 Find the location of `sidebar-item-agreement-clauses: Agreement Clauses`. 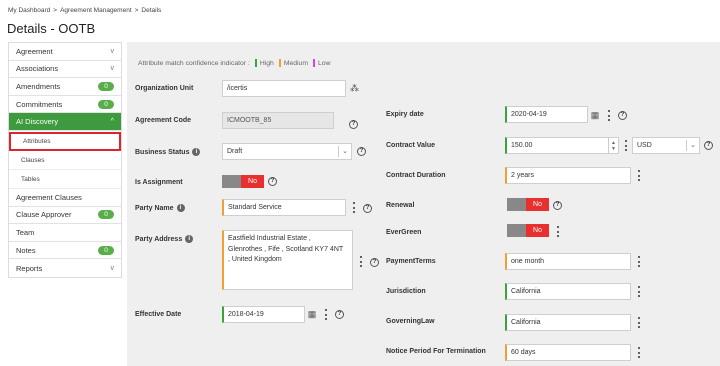

sidebar-item-agreement-clauses: Agreement Clauses is located at coordinates (65, 198).